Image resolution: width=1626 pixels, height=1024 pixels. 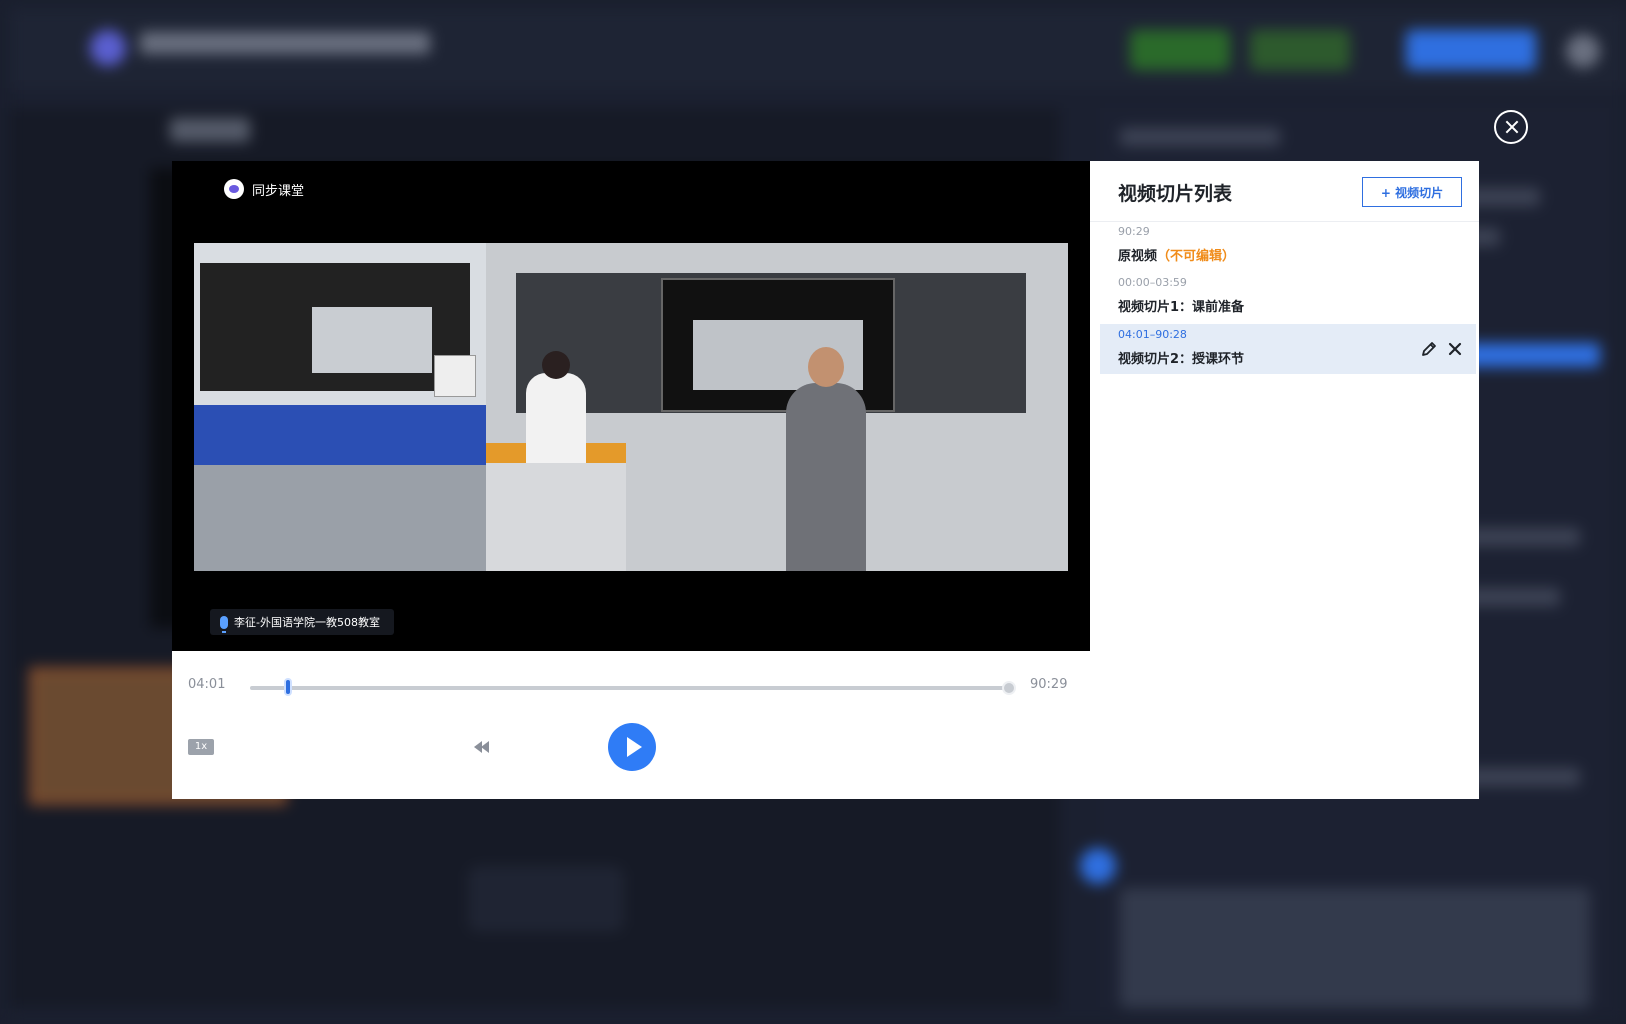 What do you see at coordinates (210, 130) in the screenshot?
I see `bg-subtitle` at bounding box center [210, 130].